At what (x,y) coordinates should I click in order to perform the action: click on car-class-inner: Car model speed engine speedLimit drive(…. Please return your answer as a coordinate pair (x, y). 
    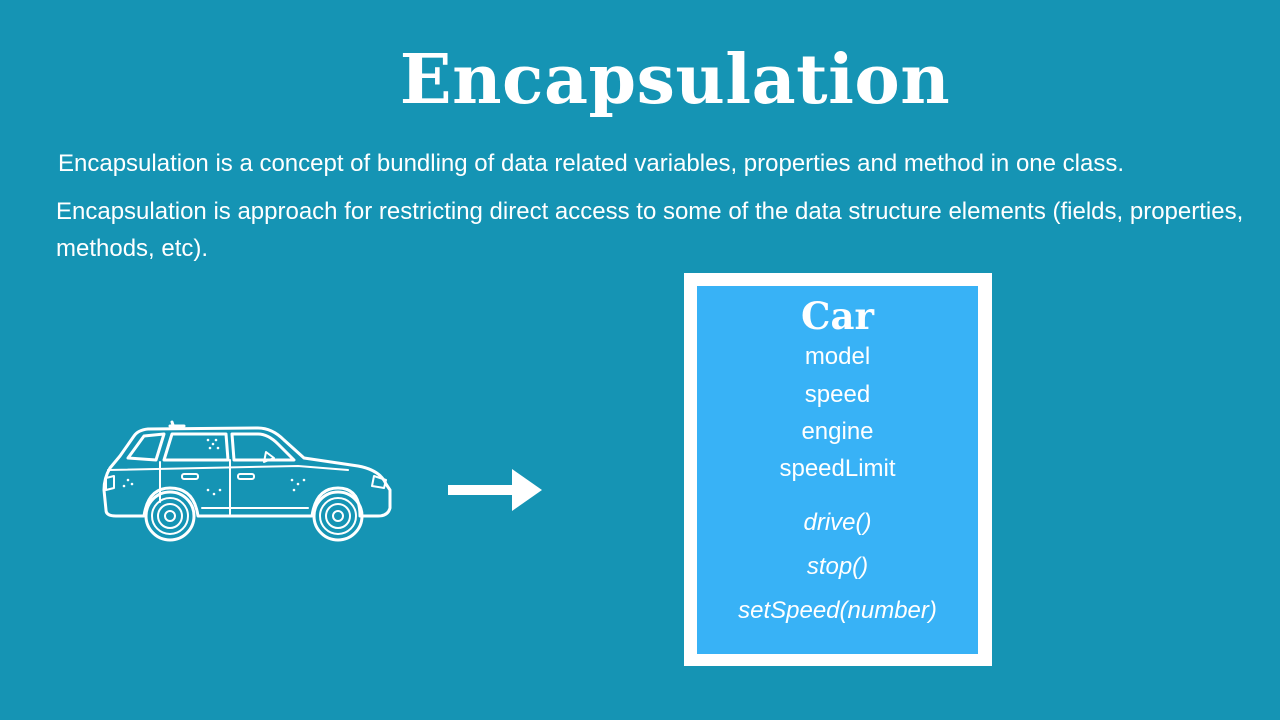
    Looking at the image, I should click on (837, 470).